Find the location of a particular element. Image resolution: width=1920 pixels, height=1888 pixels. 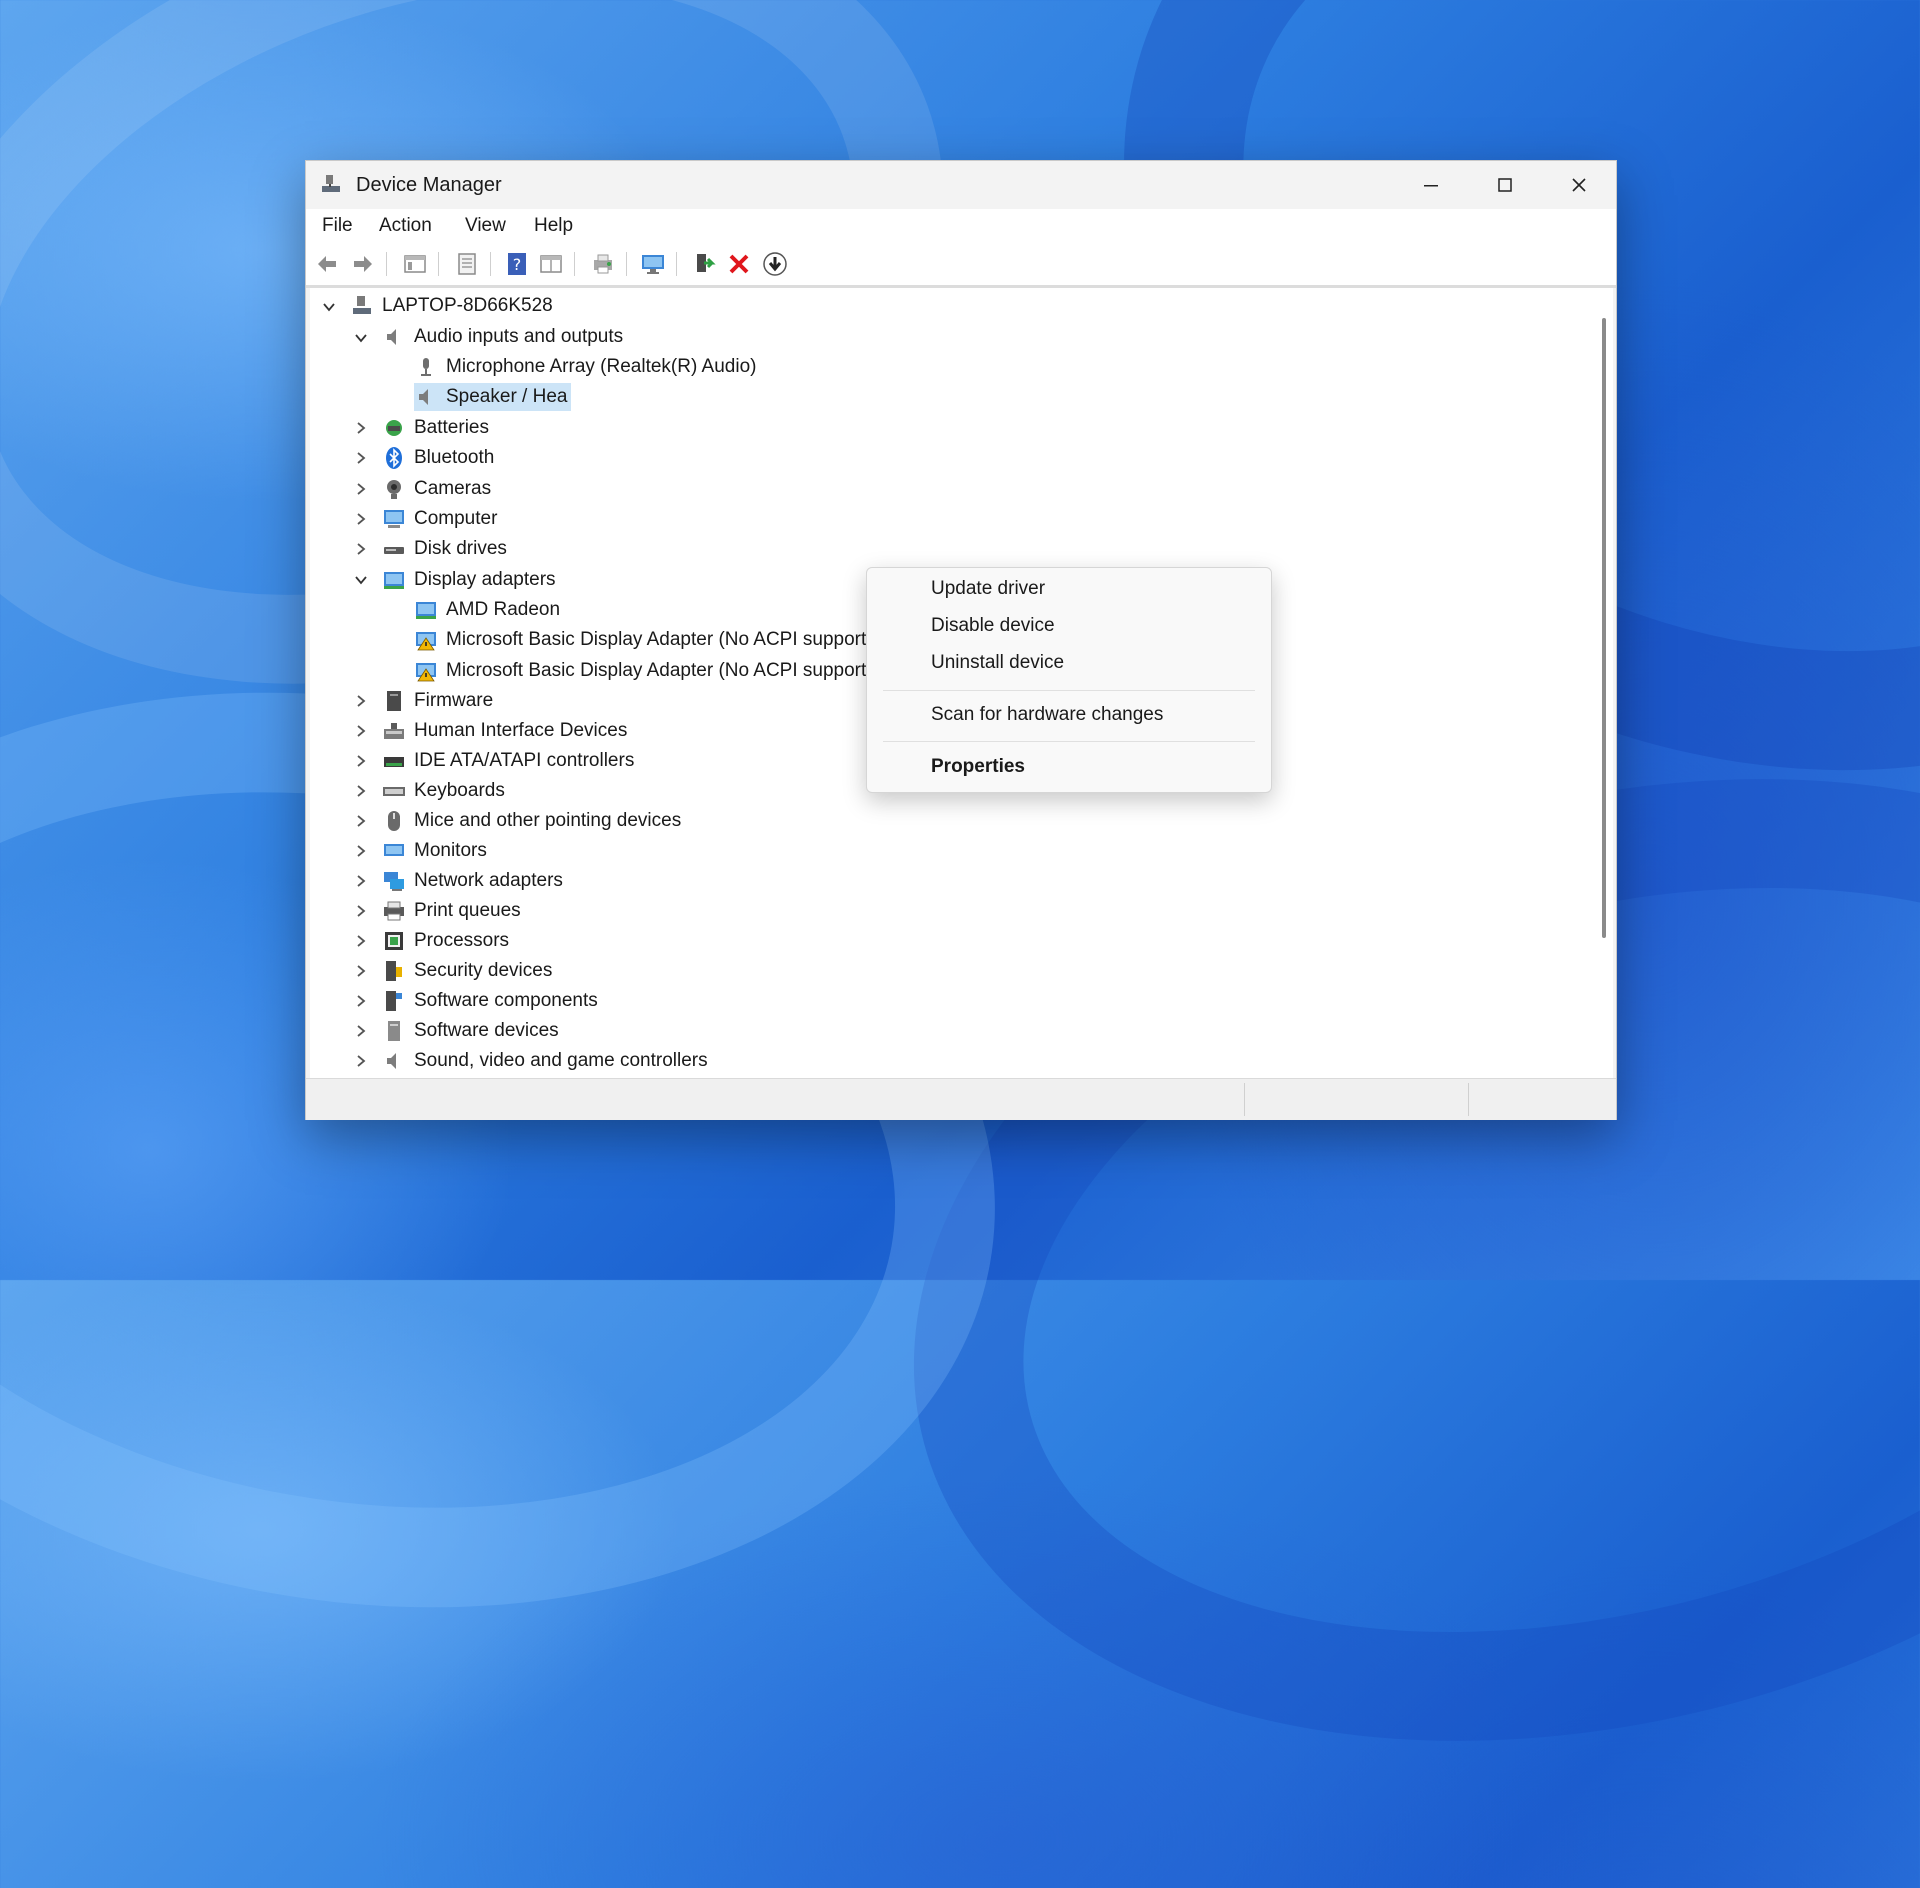

printer-icon is located at coordinates (394, 911).